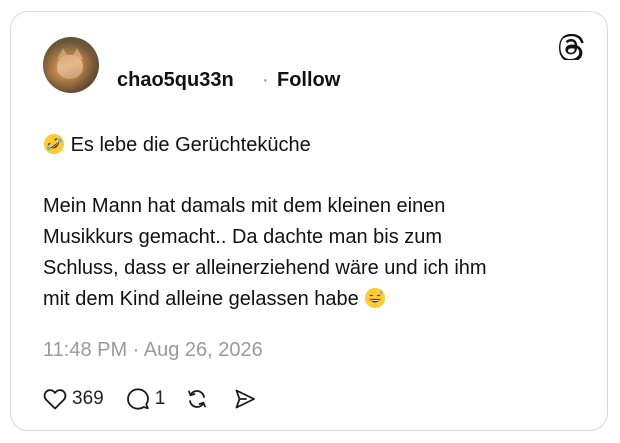 Image resolution: width=620 pixels, height=443 pixels. What do you see at coordinates (201, 299) in the screenshot?
I see `post-line-5-text: mit dem Kind alleine gelassen habe` at bounding box center [201, 299].